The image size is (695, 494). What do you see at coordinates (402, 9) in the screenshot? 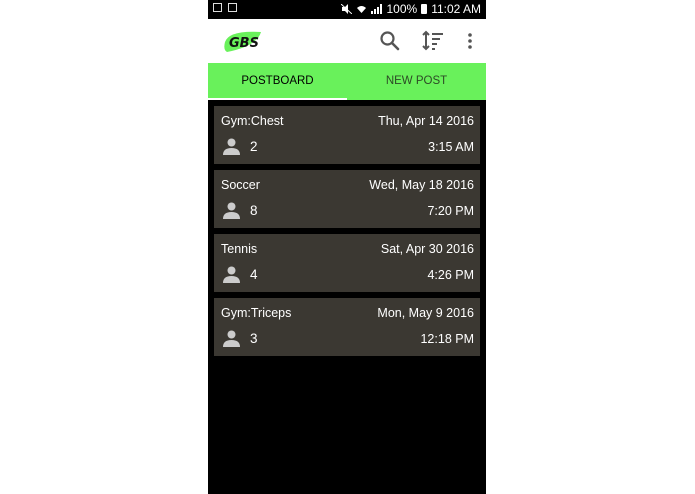
I see `battery-percent: 100%` at bounding box center [402, 9].